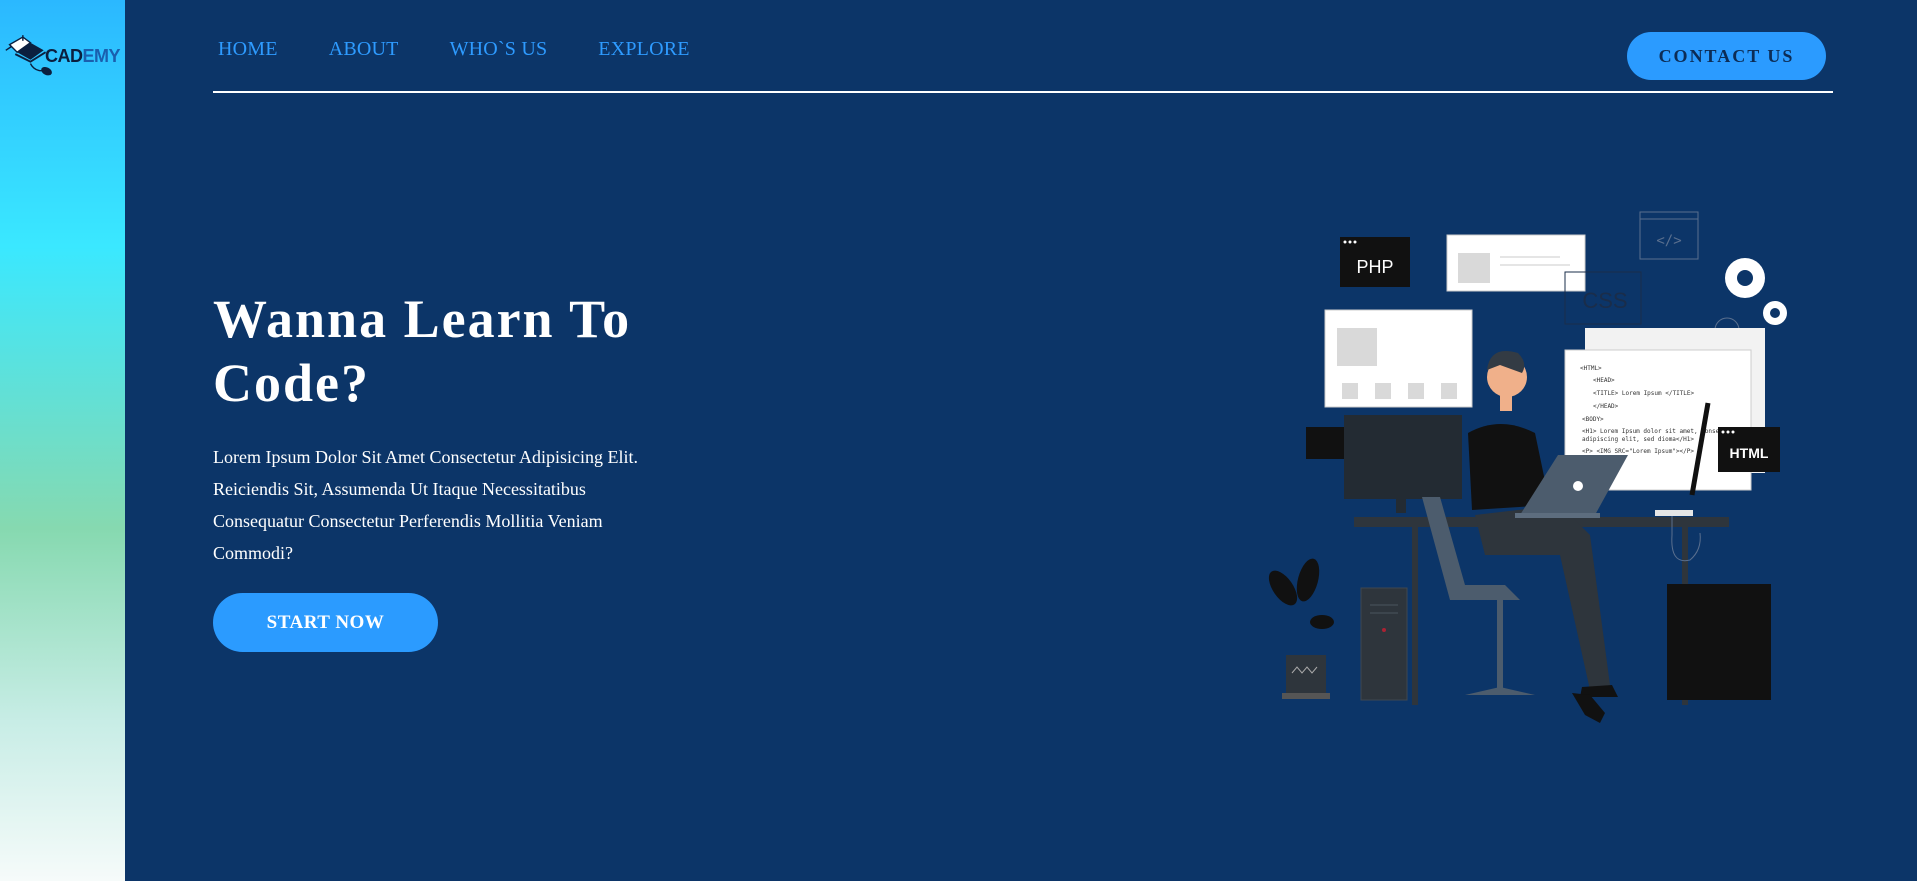 Image resolution: width=1917 pixels, height=881 pixels. Describe the element at coordinates (62, 440) in the screenshot. I see `sidebar-gradient: CADEMY` at that location.